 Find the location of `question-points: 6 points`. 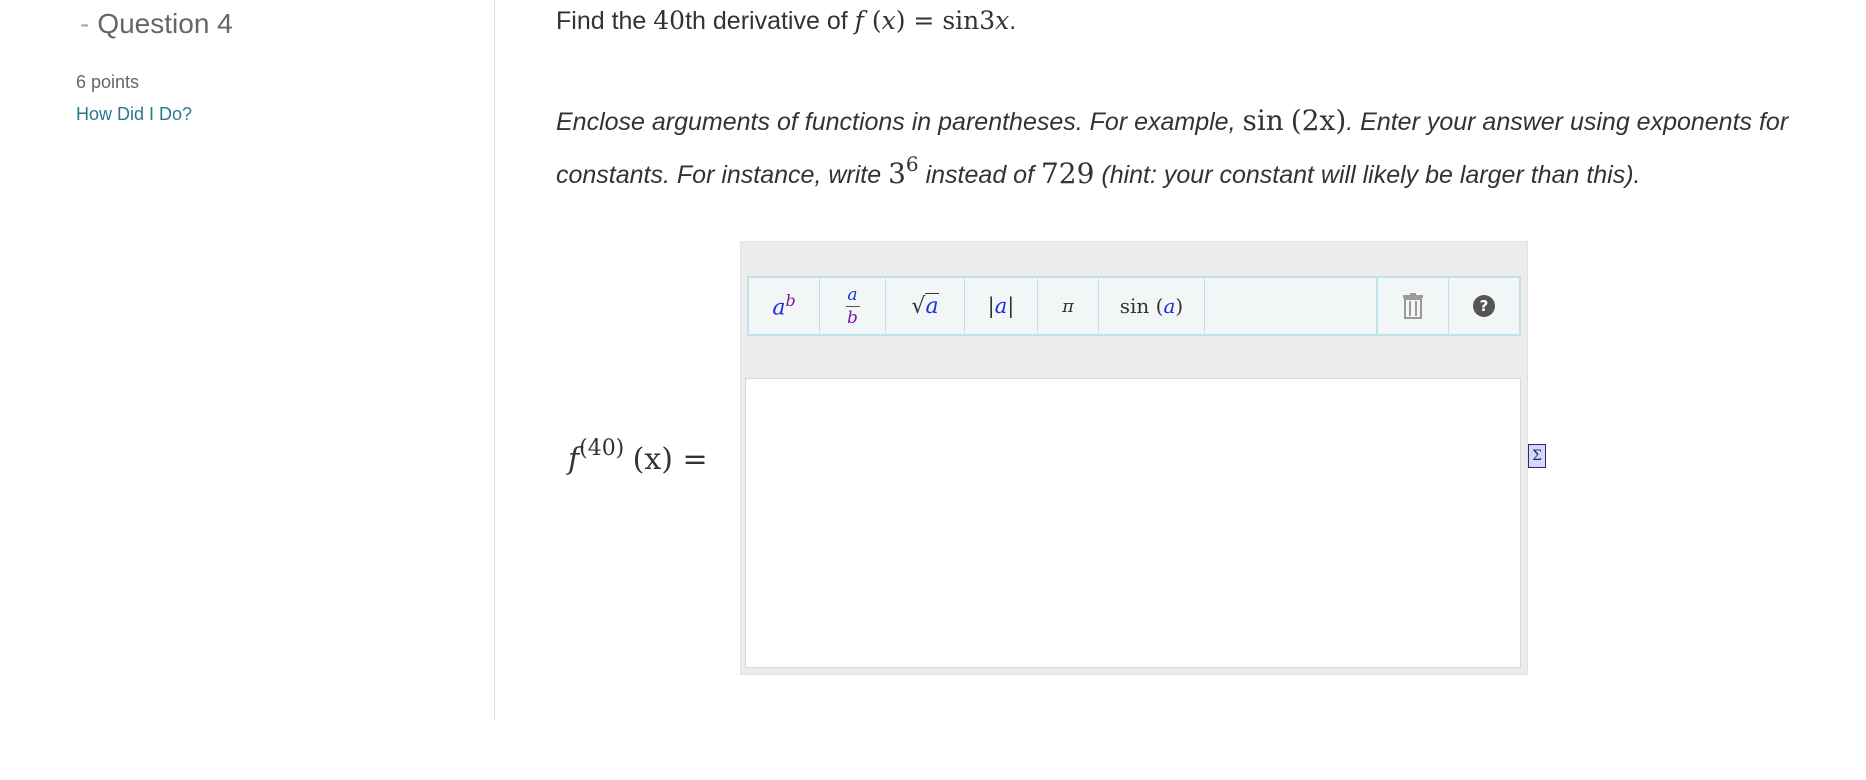

question-points: 6 points is located at coordinates (108, 82).